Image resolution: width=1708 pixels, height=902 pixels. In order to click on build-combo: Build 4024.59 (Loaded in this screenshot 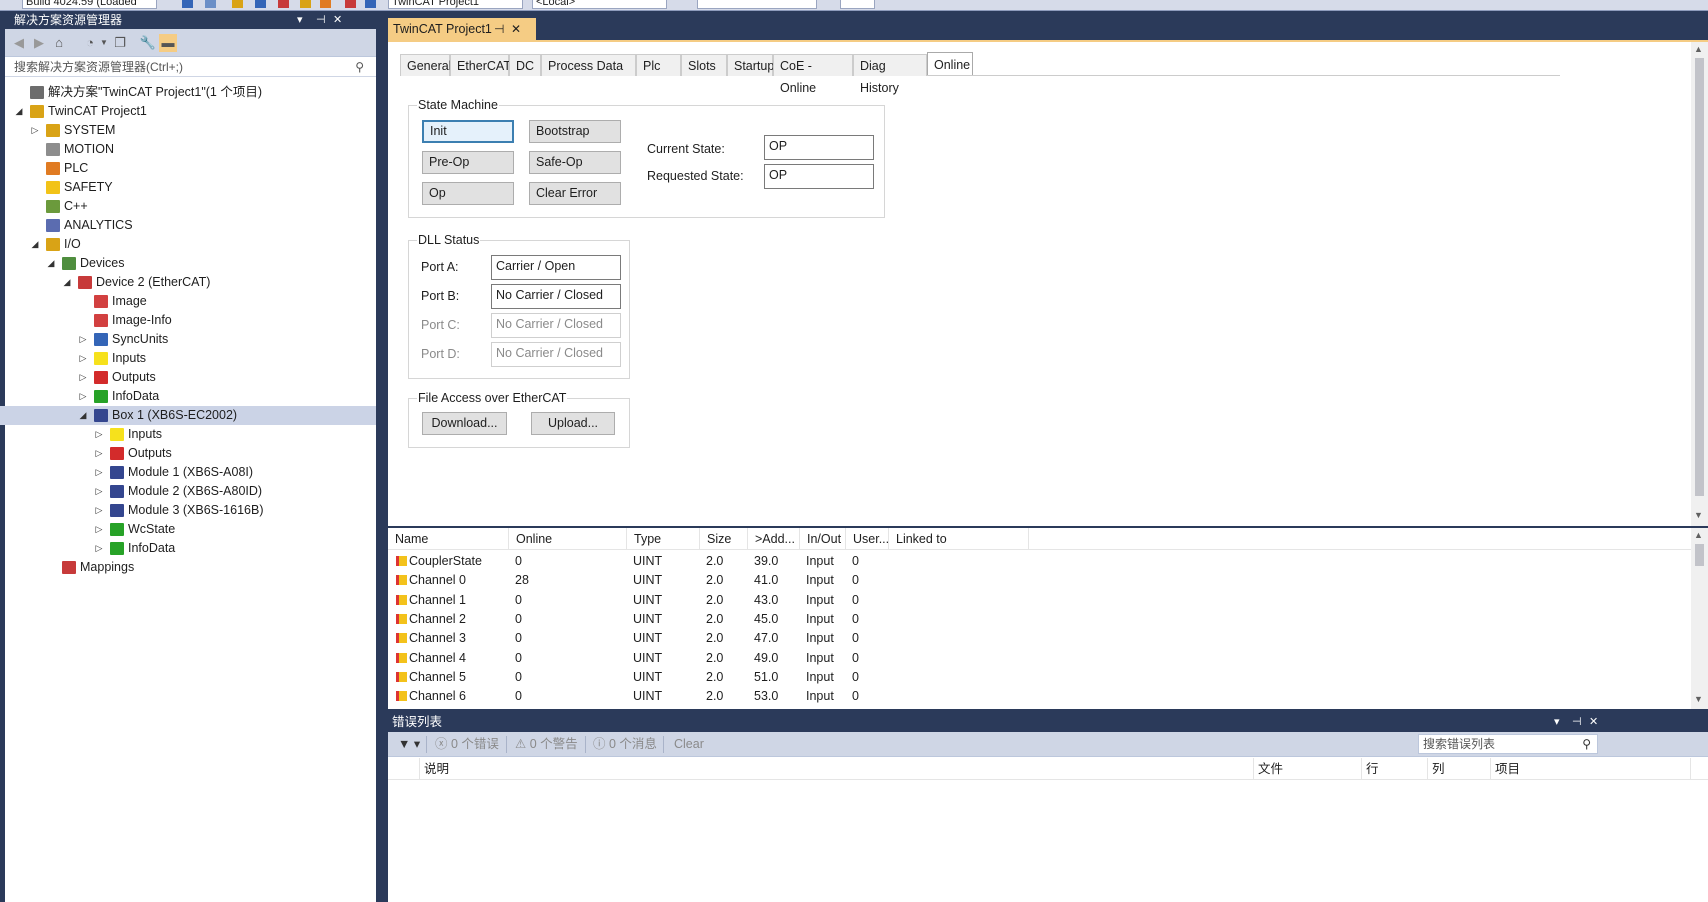, I will do `click(89, 4)`.